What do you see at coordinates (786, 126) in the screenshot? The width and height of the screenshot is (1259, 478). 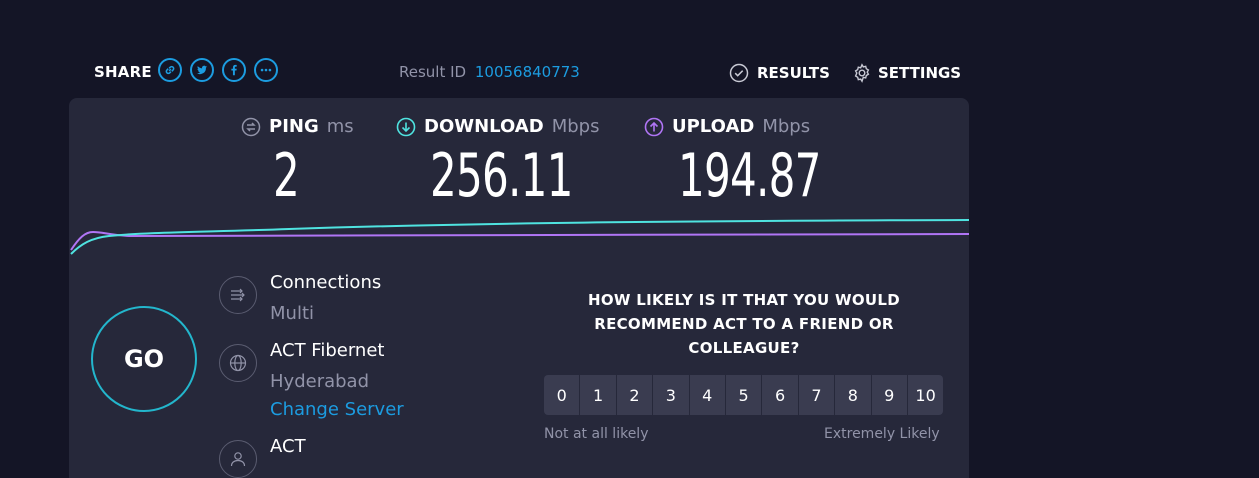 I see `upload-unit: Mbps` at bounding box center [786, 126].